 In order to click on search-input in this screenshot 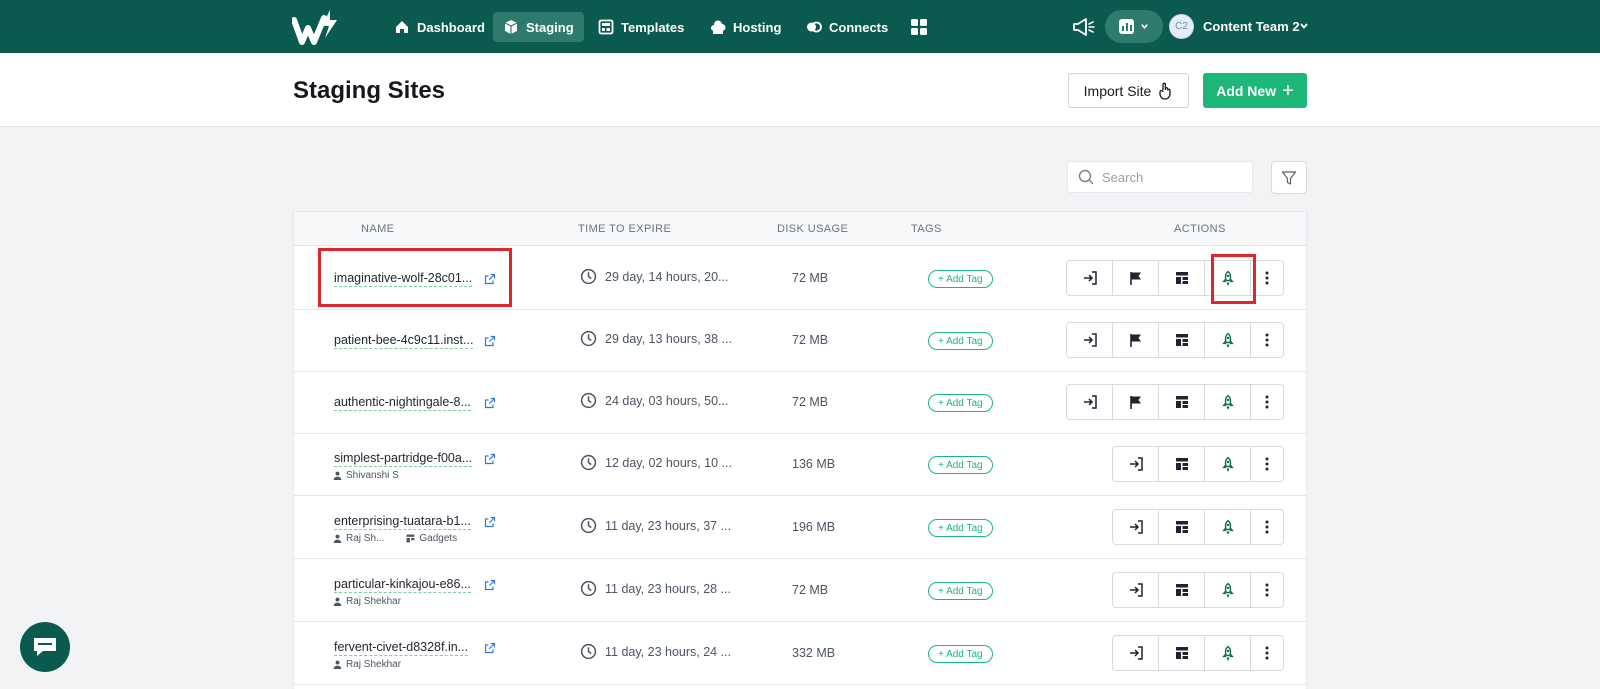, I will do `click(1167, 177)`.